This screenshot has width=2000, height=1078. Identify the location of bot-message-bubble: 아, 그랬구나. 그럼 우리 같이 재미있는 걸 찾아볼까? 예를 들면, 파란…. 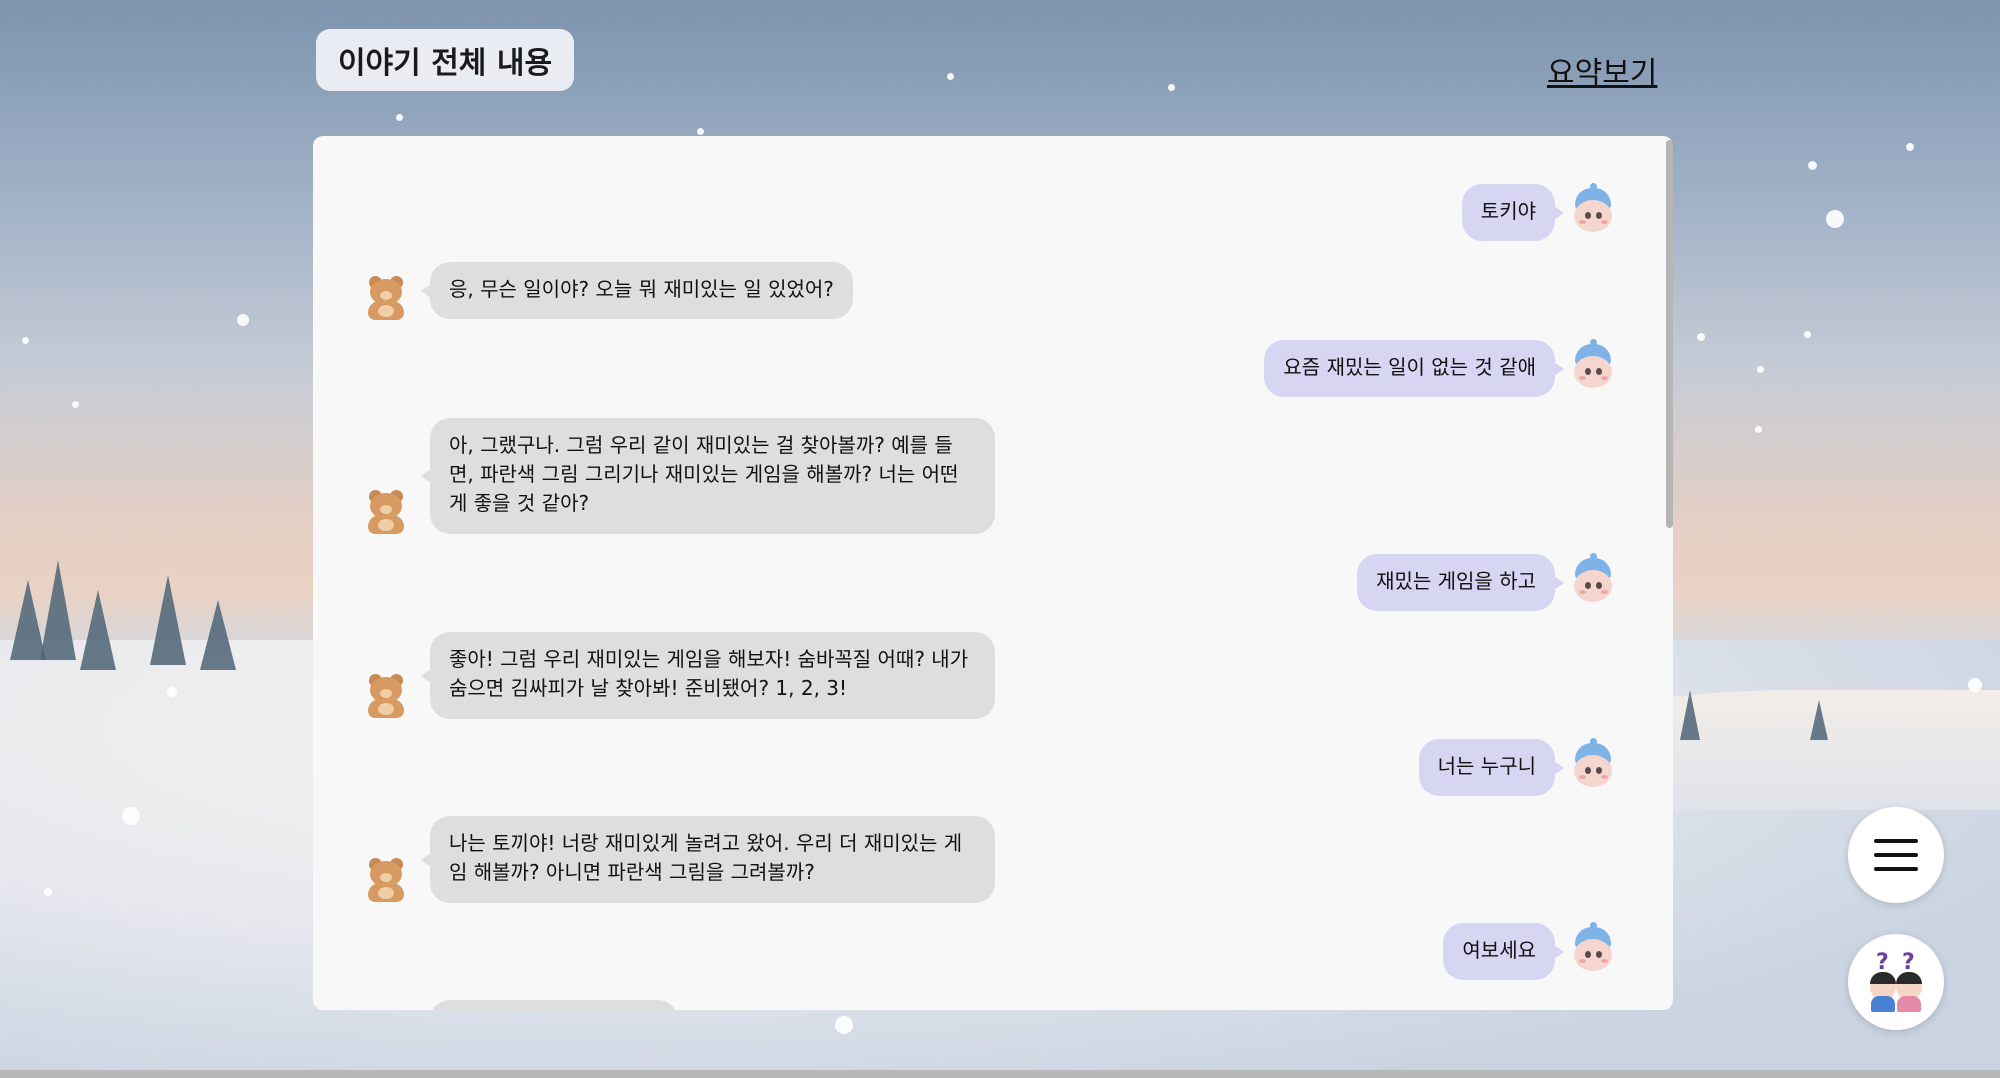
(708, 476).